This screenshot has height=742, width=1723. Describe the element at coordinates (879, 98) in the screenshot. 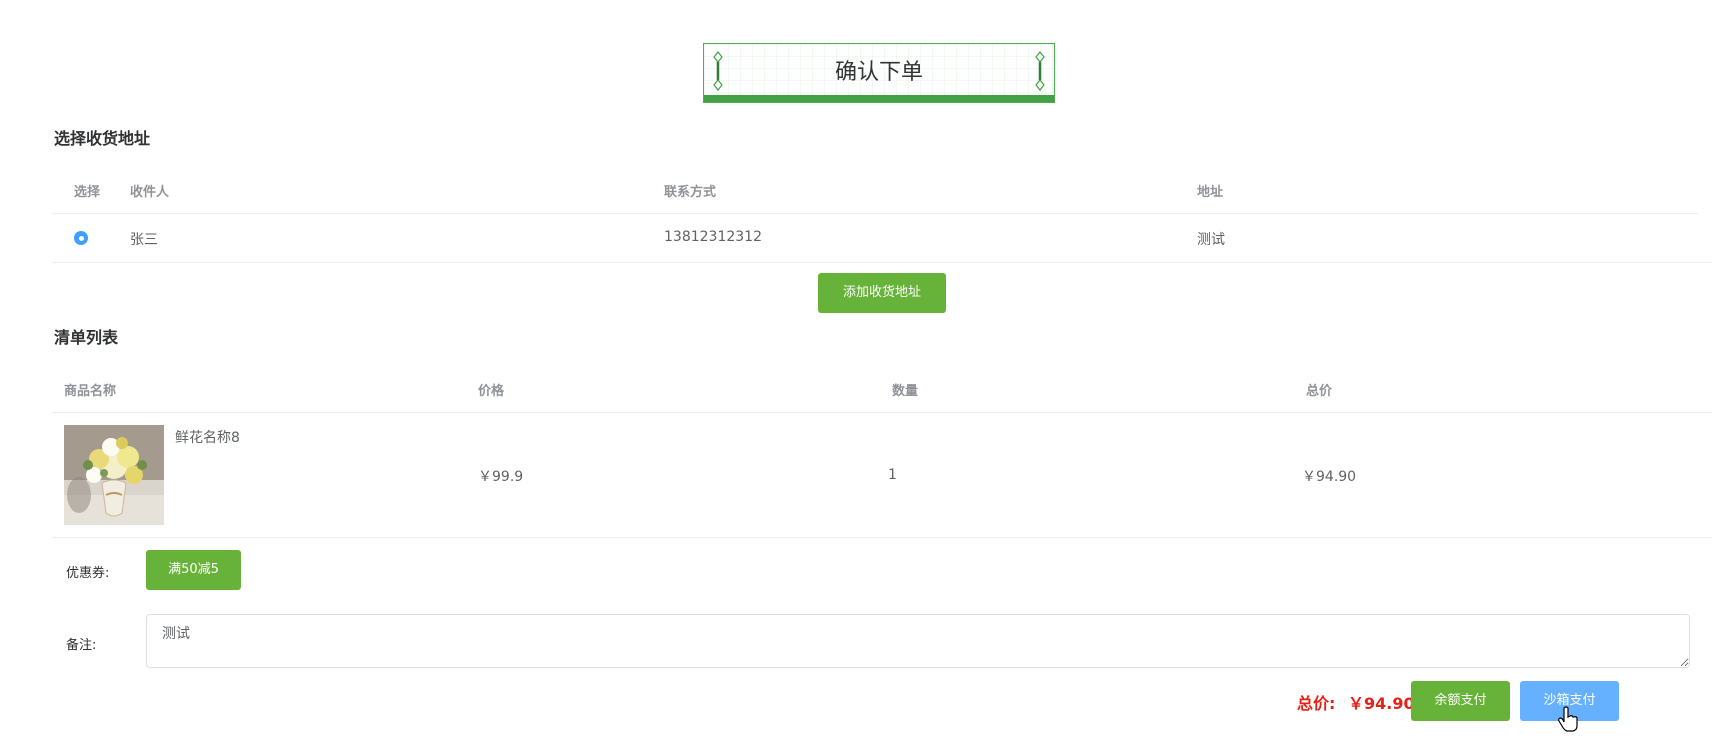

I see `banner-strip` at that location.